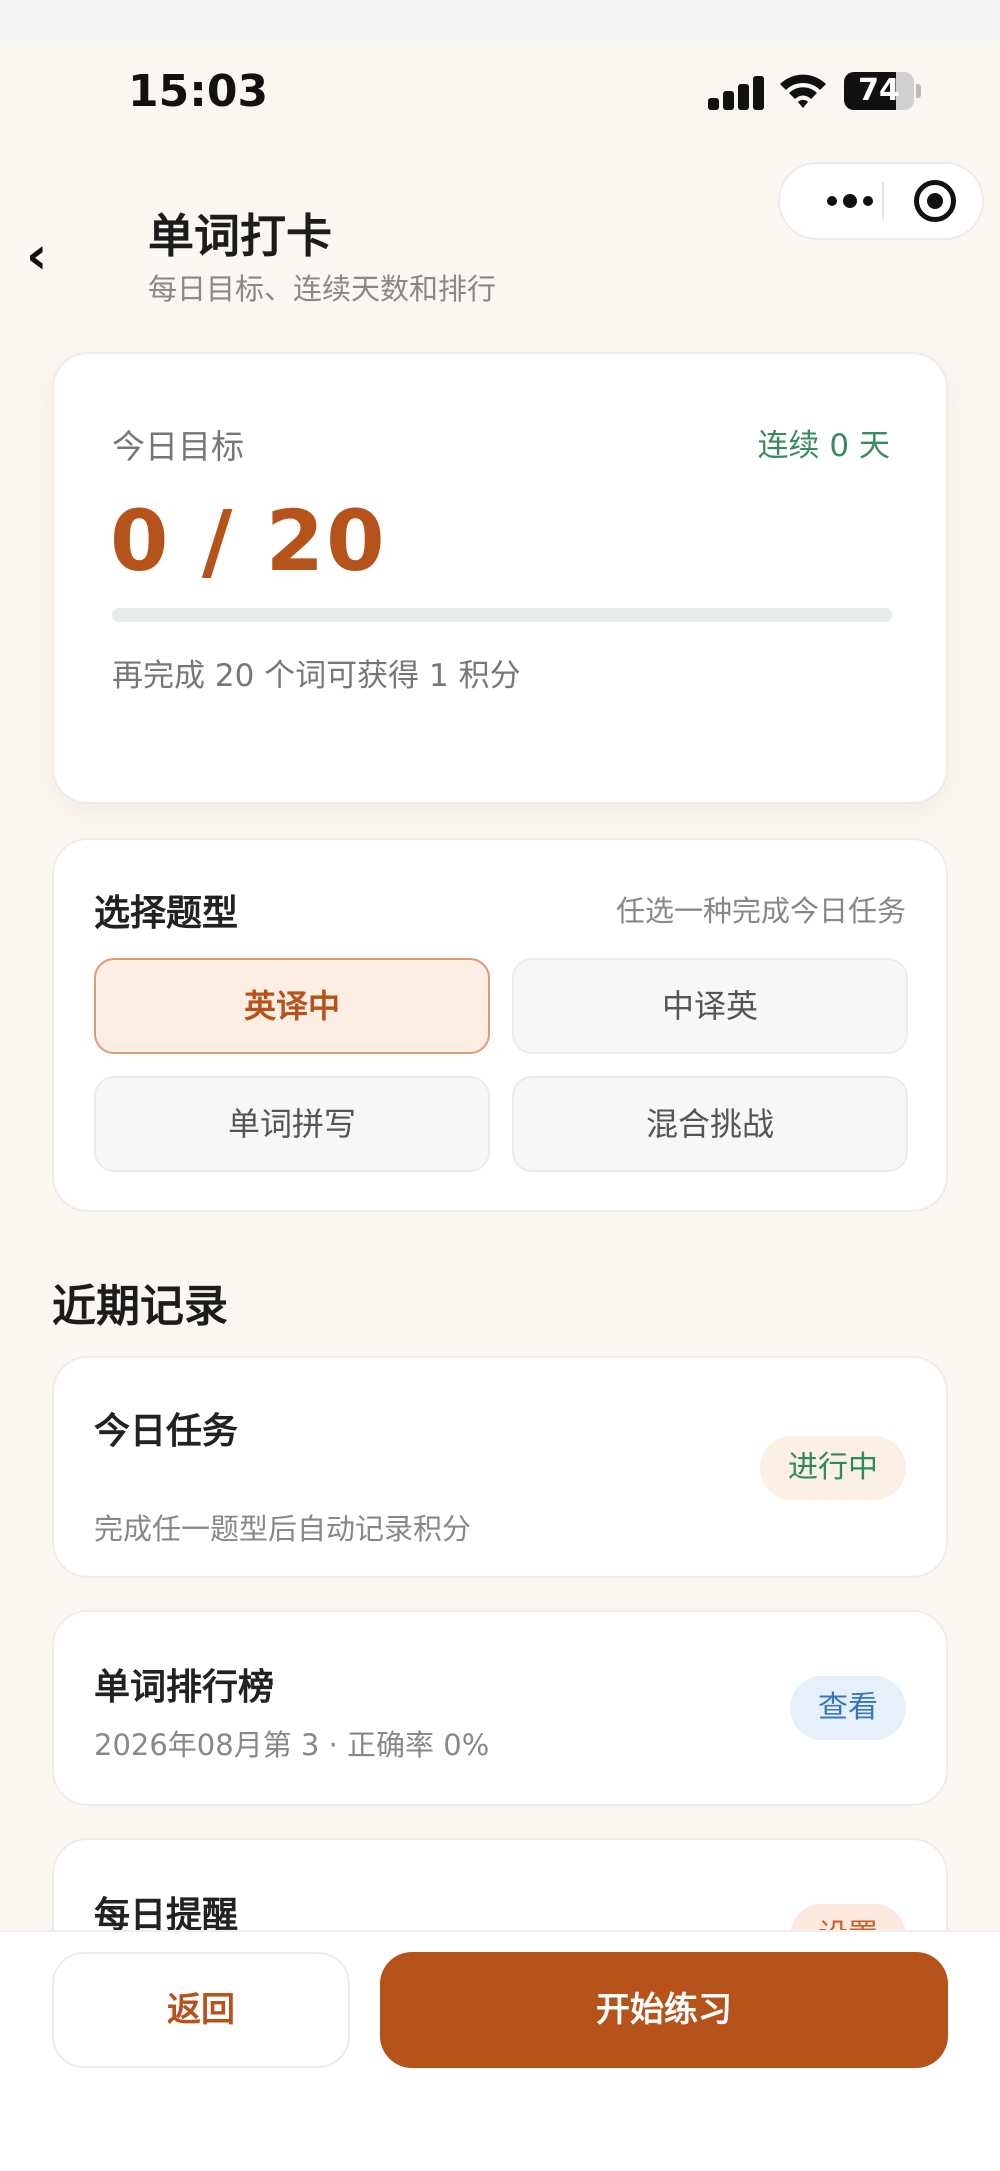 The width and height of the screenshot is (1000, 2171). What do you see at coordinates (140, 1306) in the screenshot?
I see `recent-records-heading: 近期记录` at bounding box center [140, 1306].